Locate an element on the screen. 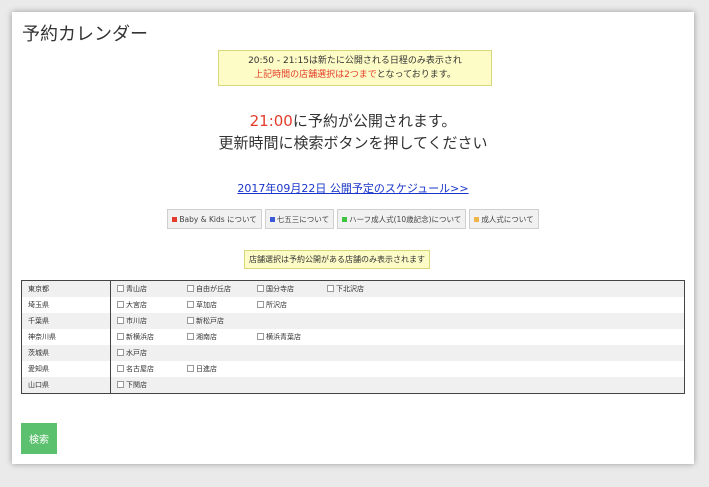  store-label: 青山店 is located at coordinates (136, 288).